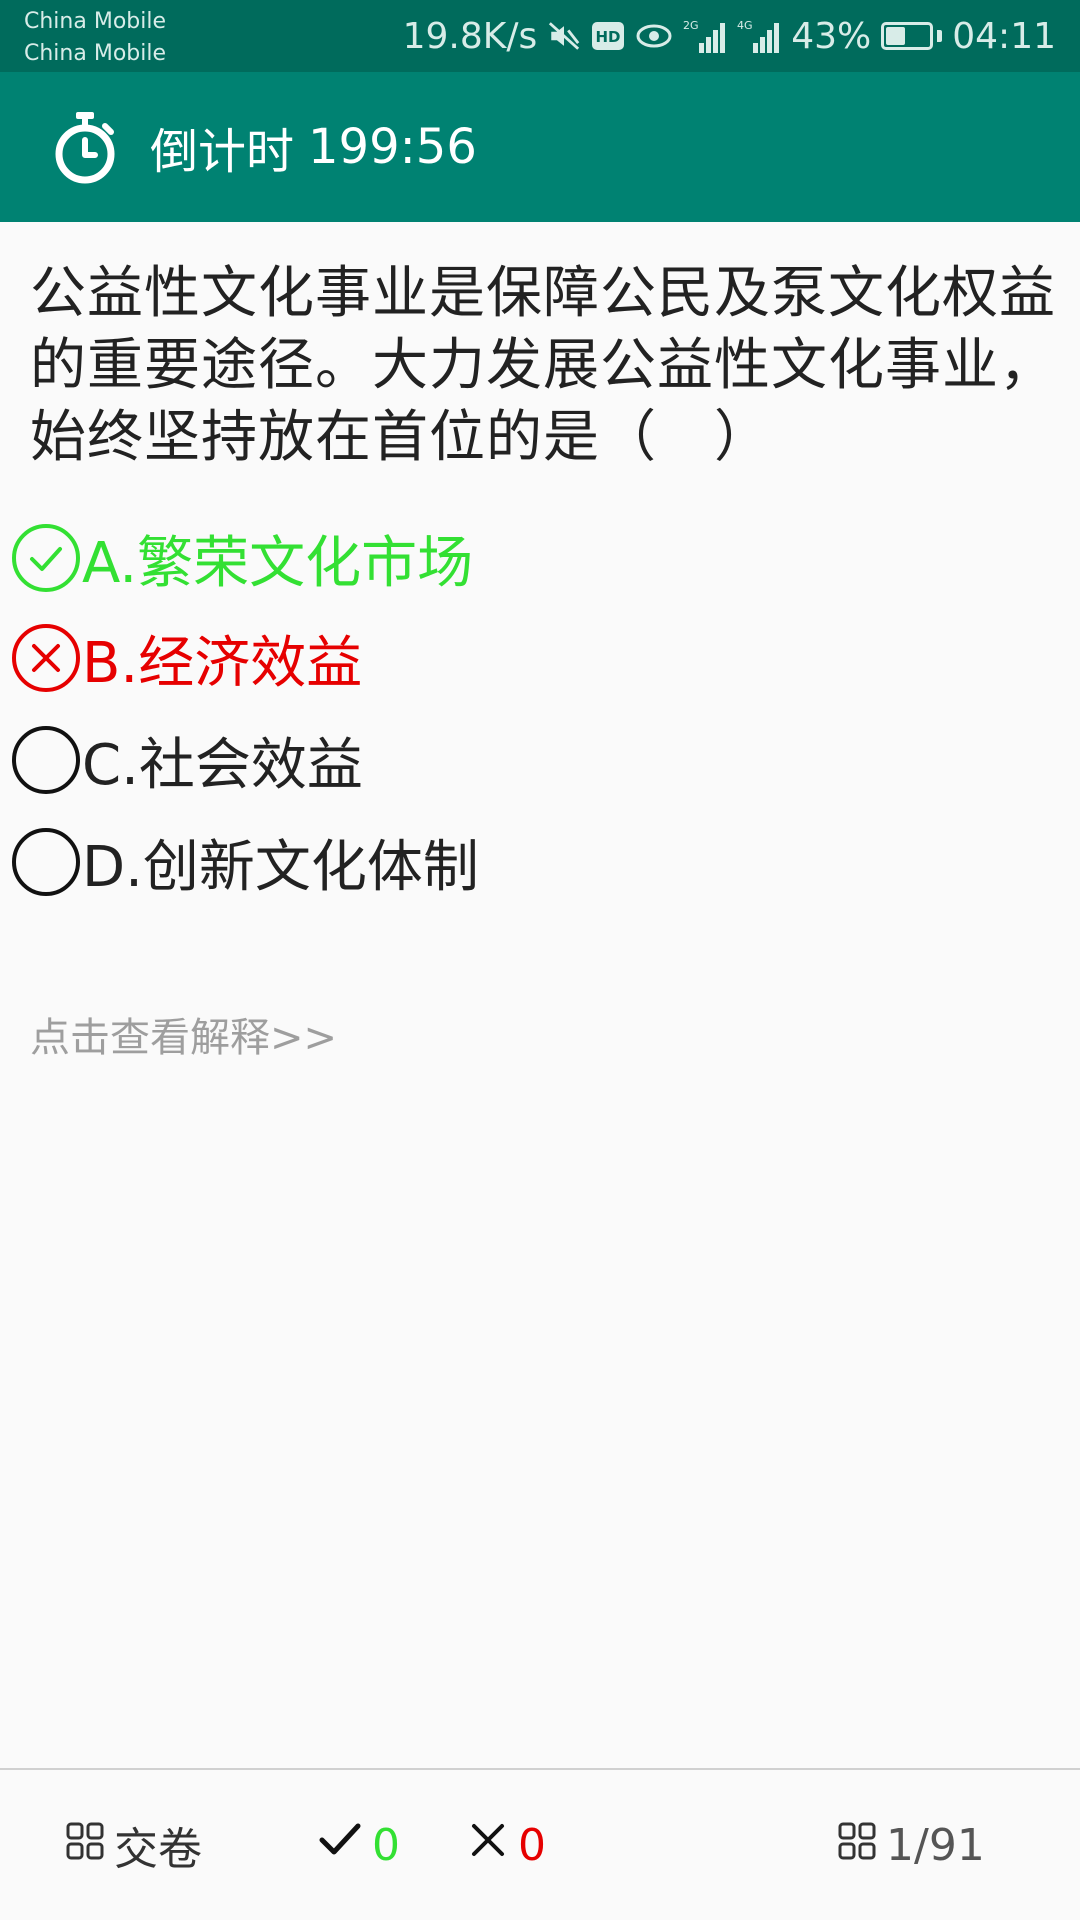 The height and width of the screenshot is (1920, 1080). I want to click on hd-icon: HD, so click(608, 36).